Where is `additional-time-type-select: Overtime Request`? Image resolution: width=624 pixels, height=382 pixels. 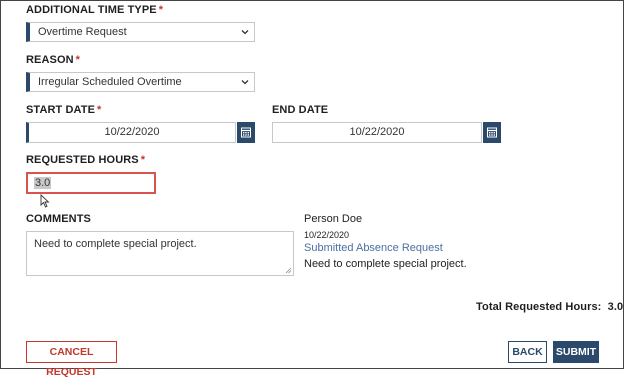 additional-time-type-select: Overtime Request is located at coordinates (140, 32).